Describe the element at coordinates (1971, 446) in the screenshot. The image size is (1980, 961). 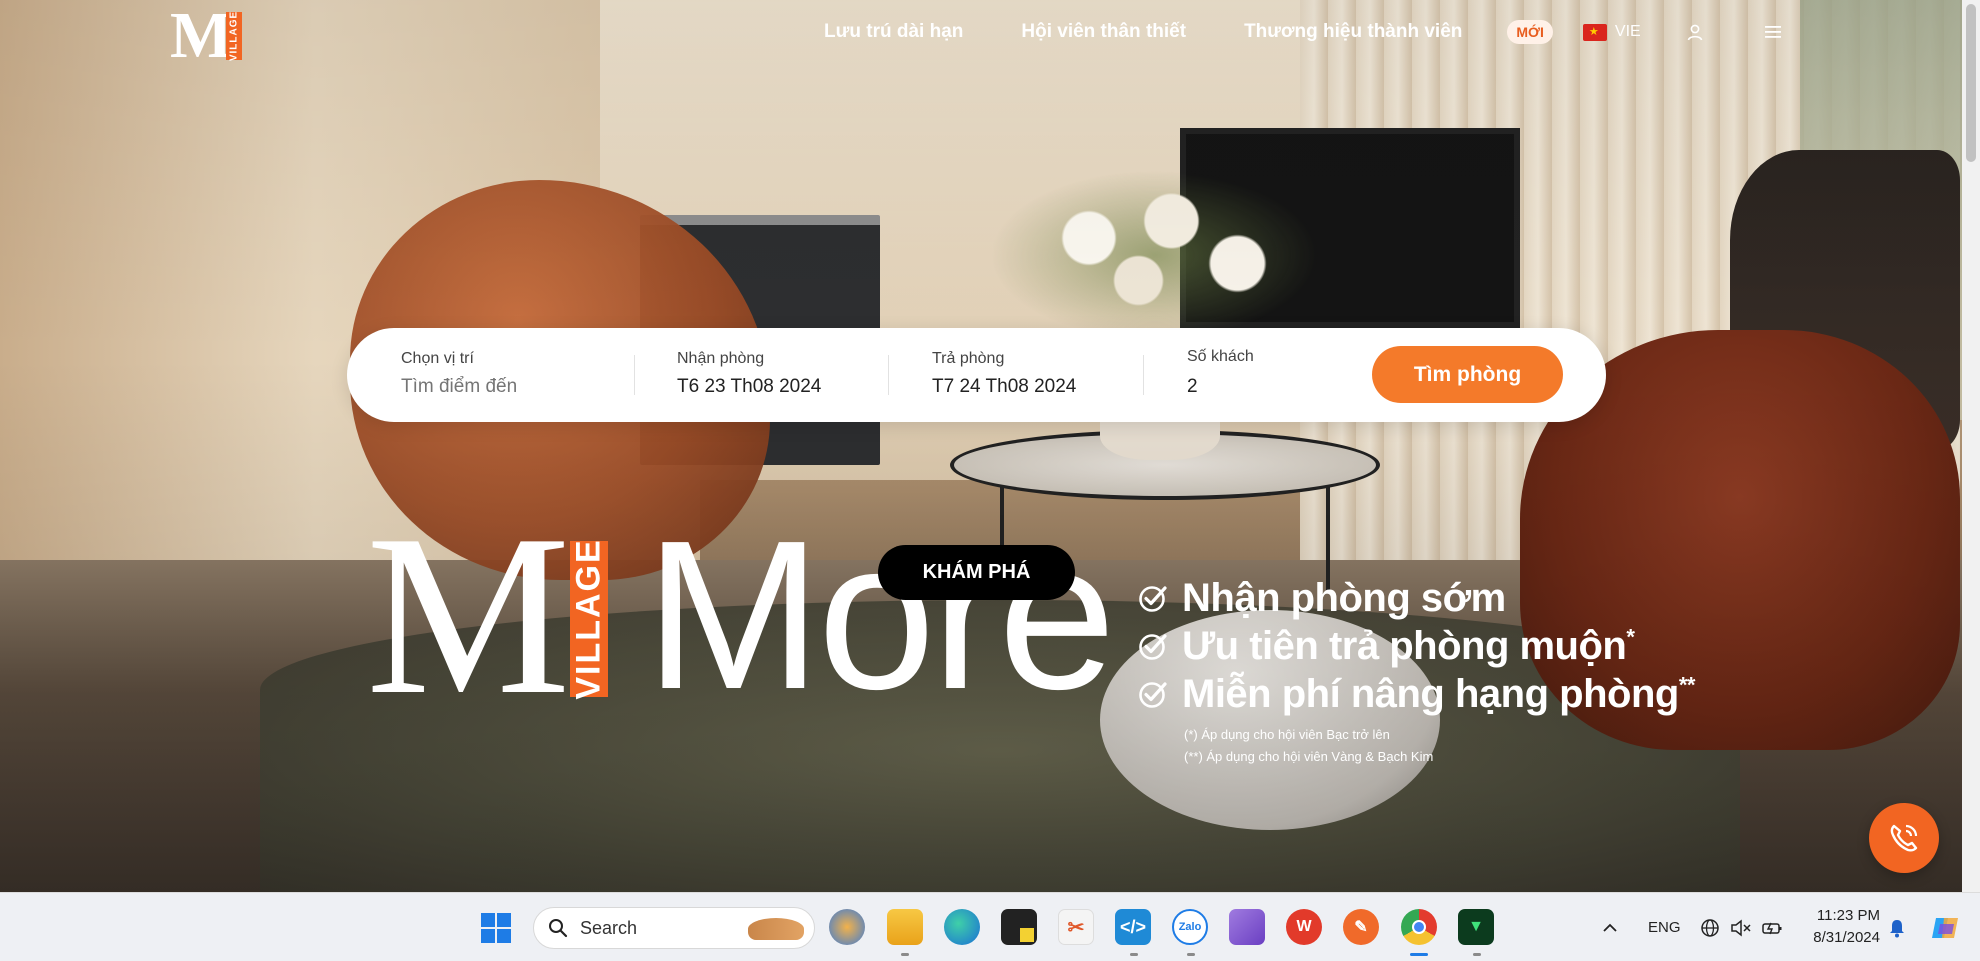
I see `page-scrollbar` at that location.